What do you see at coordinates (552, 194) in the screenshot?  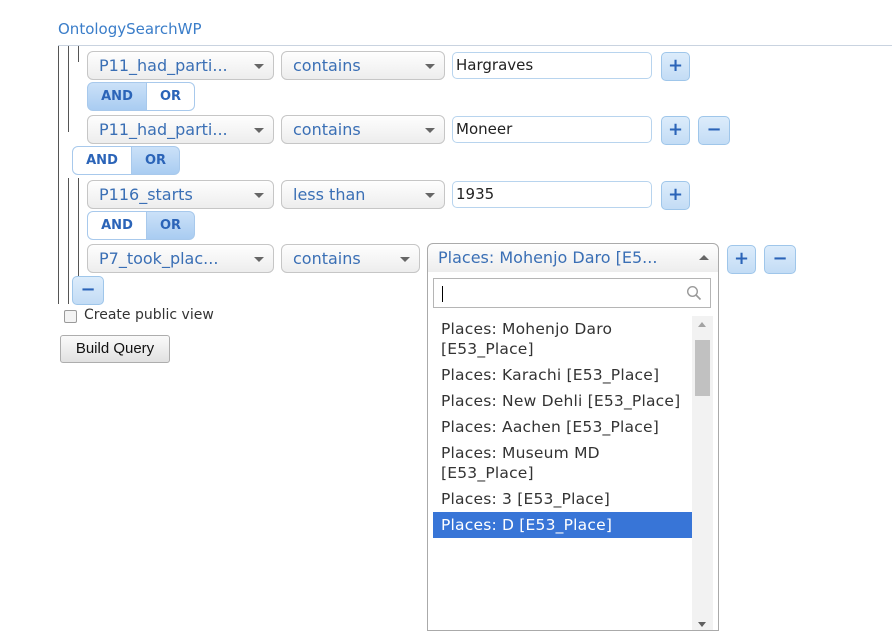 I see `value-input-3: 1935` at bounding box center [552, 194].